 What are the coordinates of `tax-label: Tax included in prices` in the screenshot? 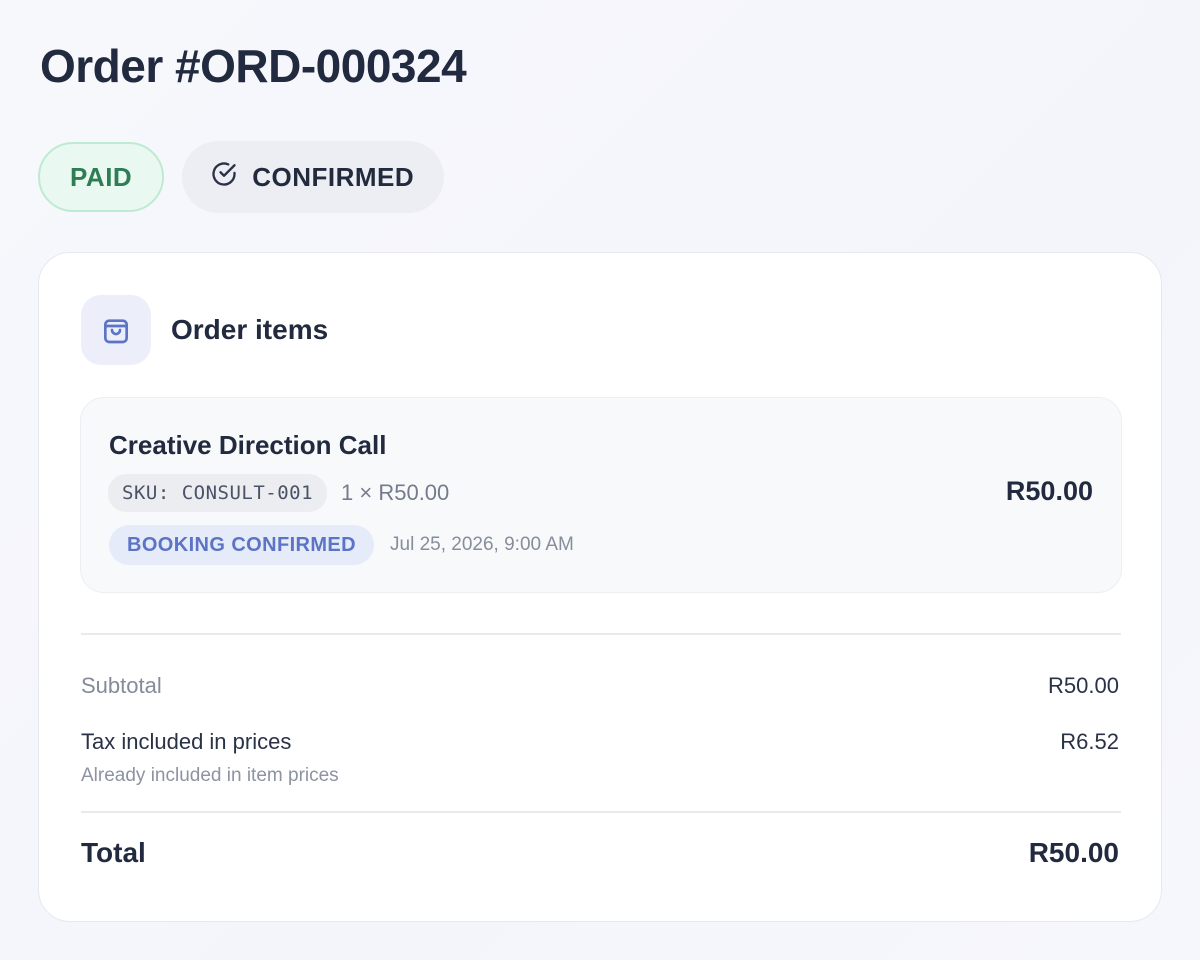 It's located at (186, 741).